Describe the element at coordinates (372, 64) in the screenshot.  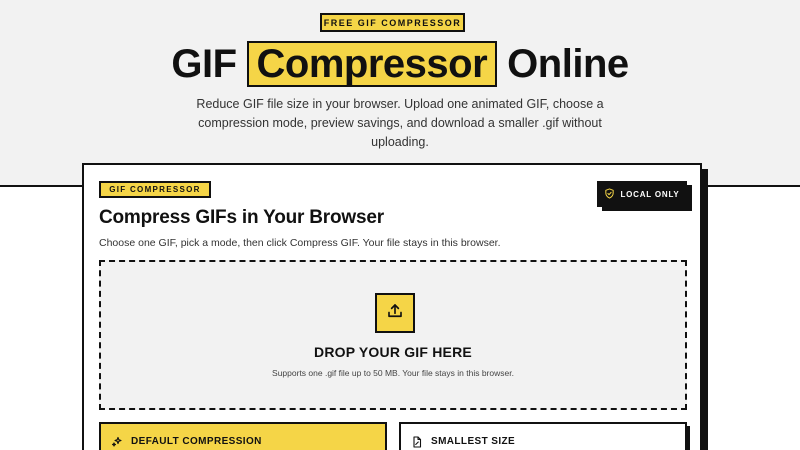
I see `title-highlight: Compressor` at that location.